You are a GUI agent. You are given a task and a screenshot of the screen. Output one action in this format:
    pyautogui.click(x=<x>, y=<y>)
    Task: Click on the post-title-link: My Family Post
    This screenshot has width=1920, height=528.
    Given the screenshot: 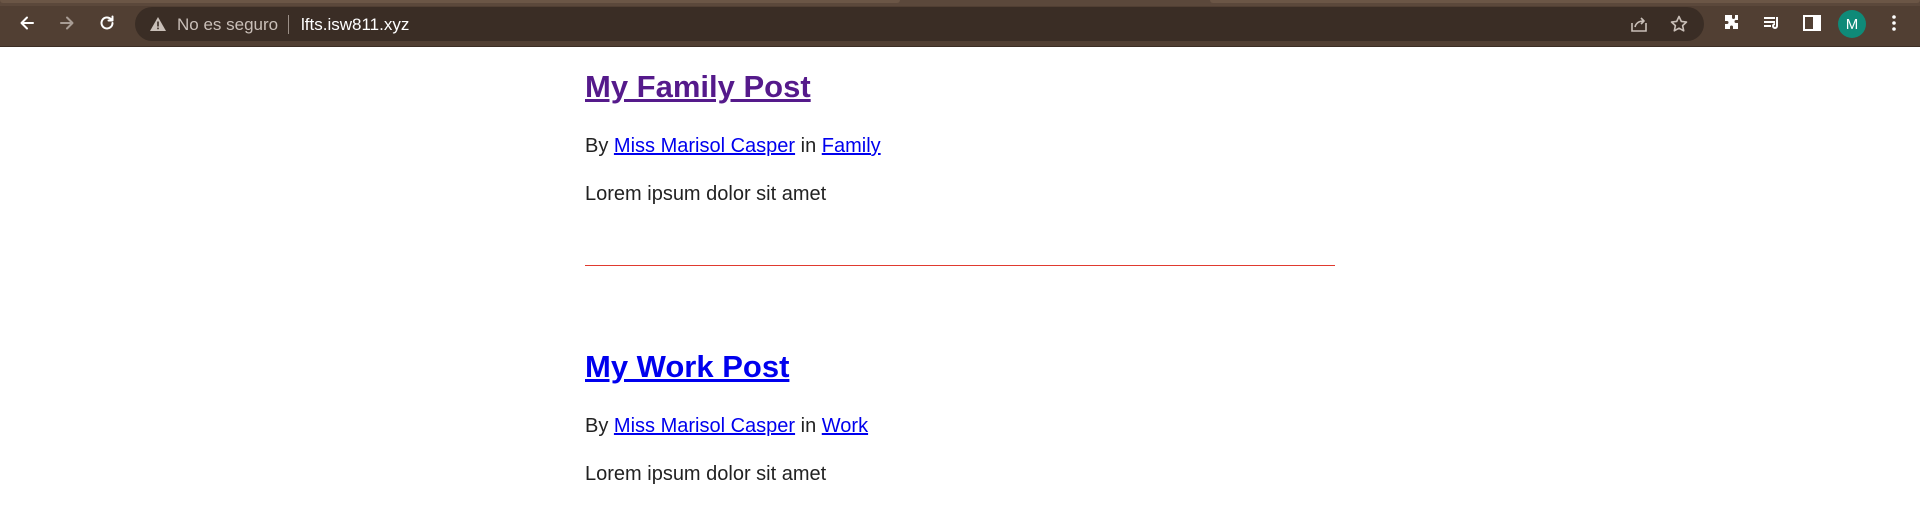 What is the action you would take?
    pyautogui.click(x=698, y=86)
    